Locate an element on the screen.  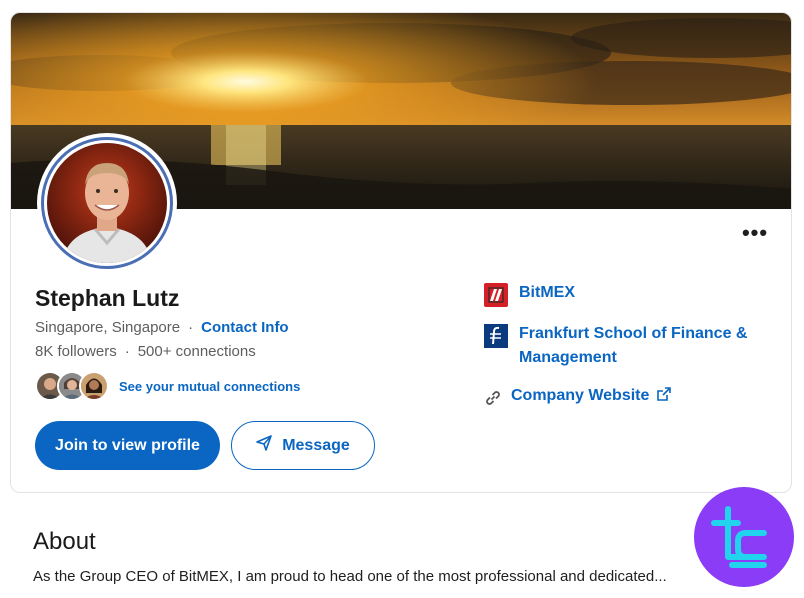
location-row: Singapore, Singapore · Contact Info is located at coordinates (162, 327).